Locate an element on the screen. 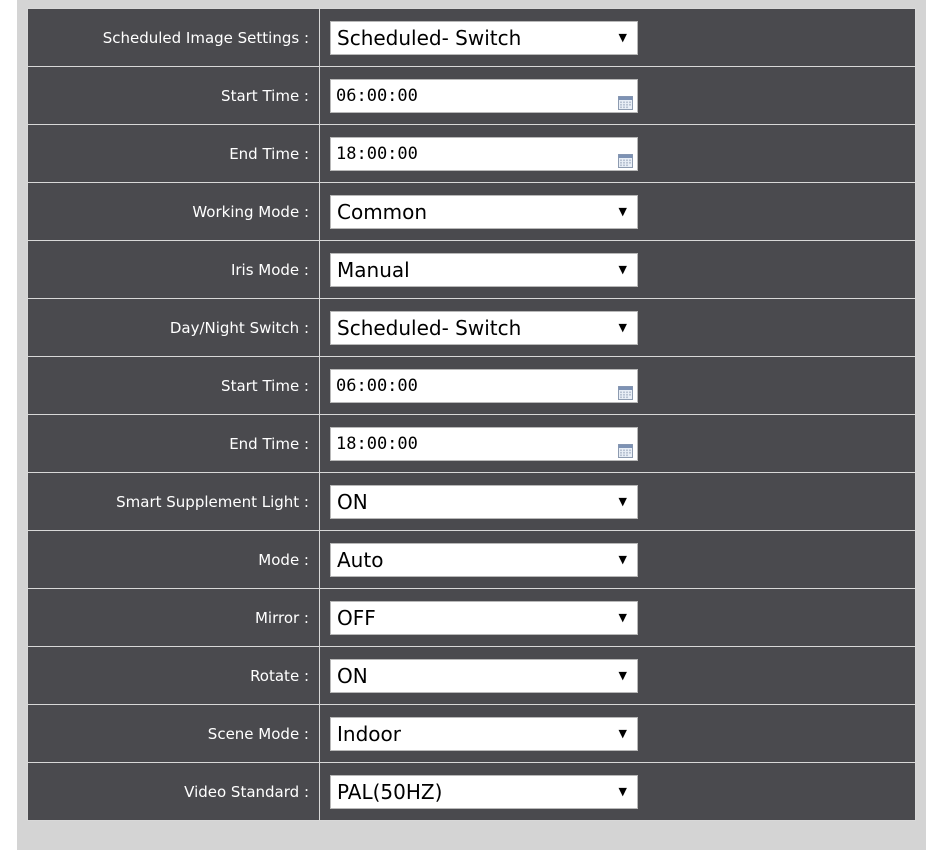  settings-row: Rotate : ON ▼ is located at coordinates (471, 675).